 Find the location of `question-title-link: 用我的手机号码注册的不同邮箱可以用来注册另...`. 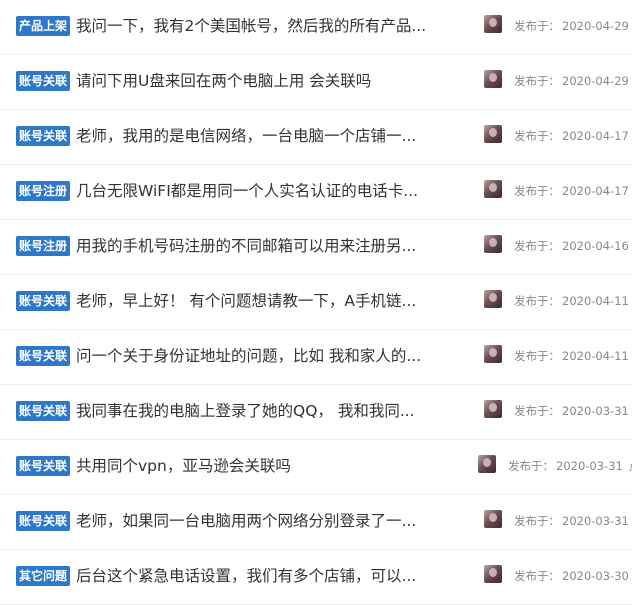

question-title-link: 用我的手机号码注册的不同邮箱可以用来注册另... is located at coordinates (271, 246).